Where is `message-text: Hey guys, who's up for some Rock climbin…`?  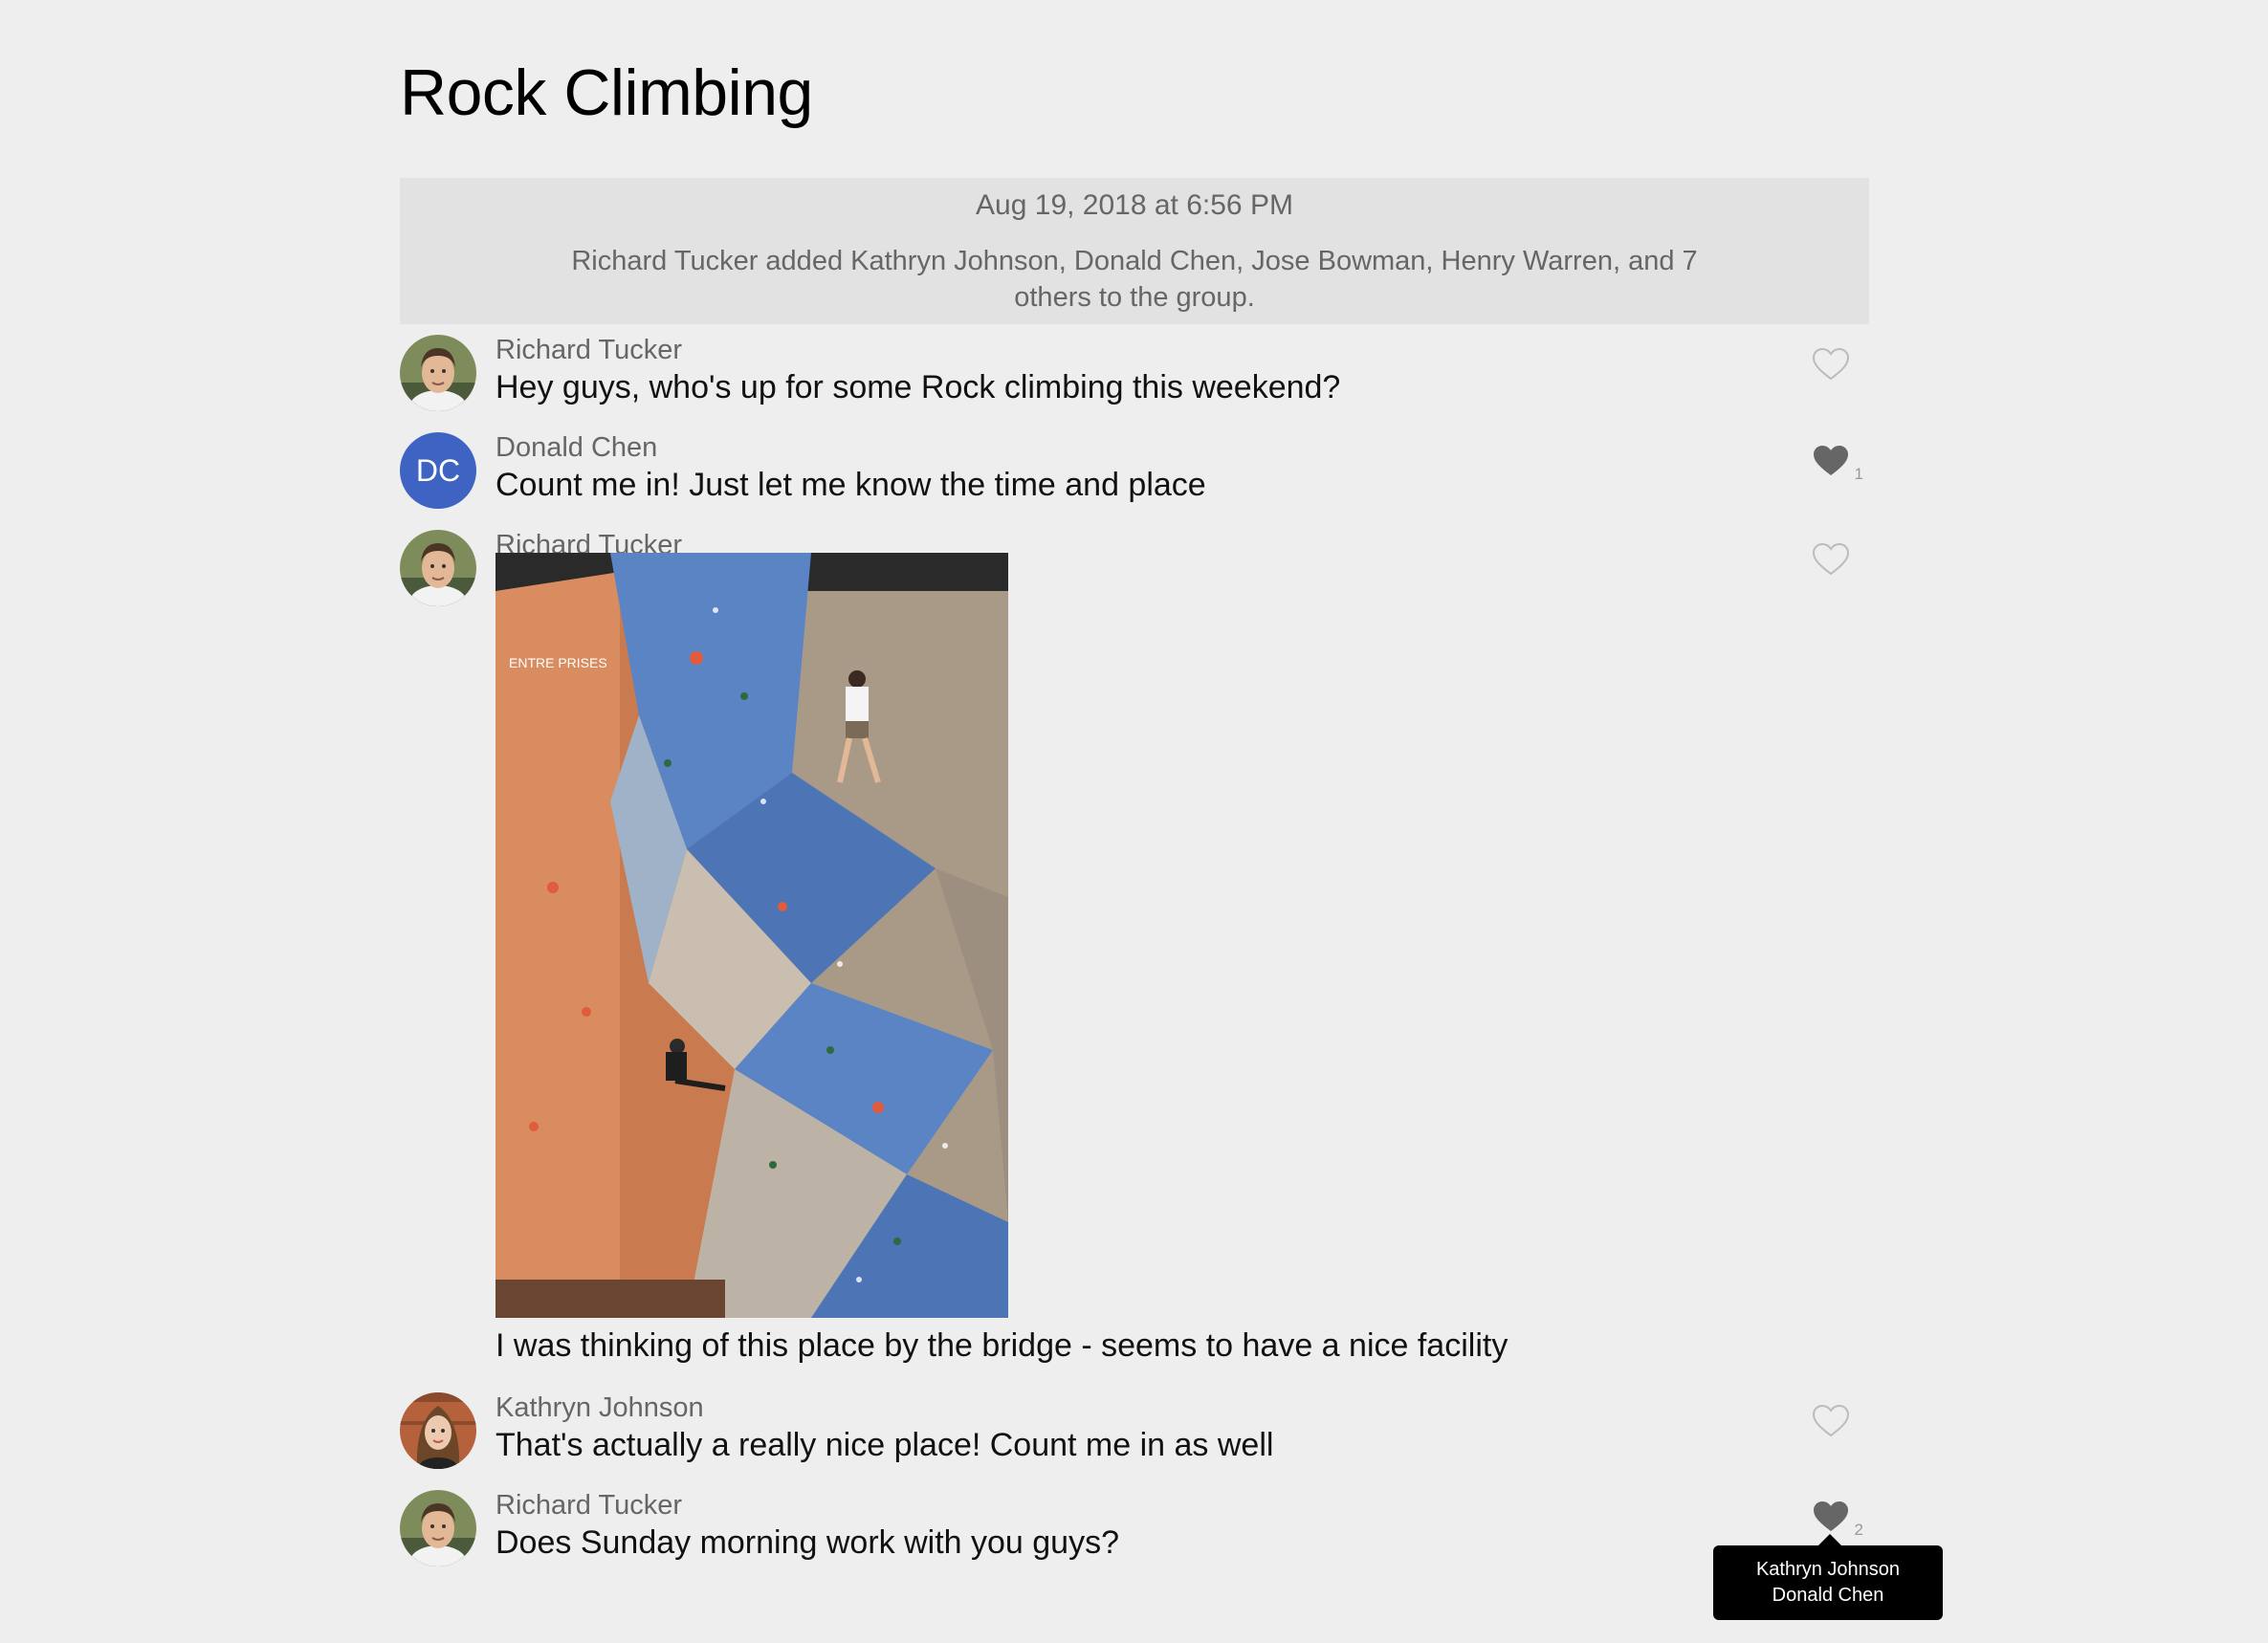 message-text: Hey guys, who's up for some Rock climbin… is located at coordinates (918, 387).